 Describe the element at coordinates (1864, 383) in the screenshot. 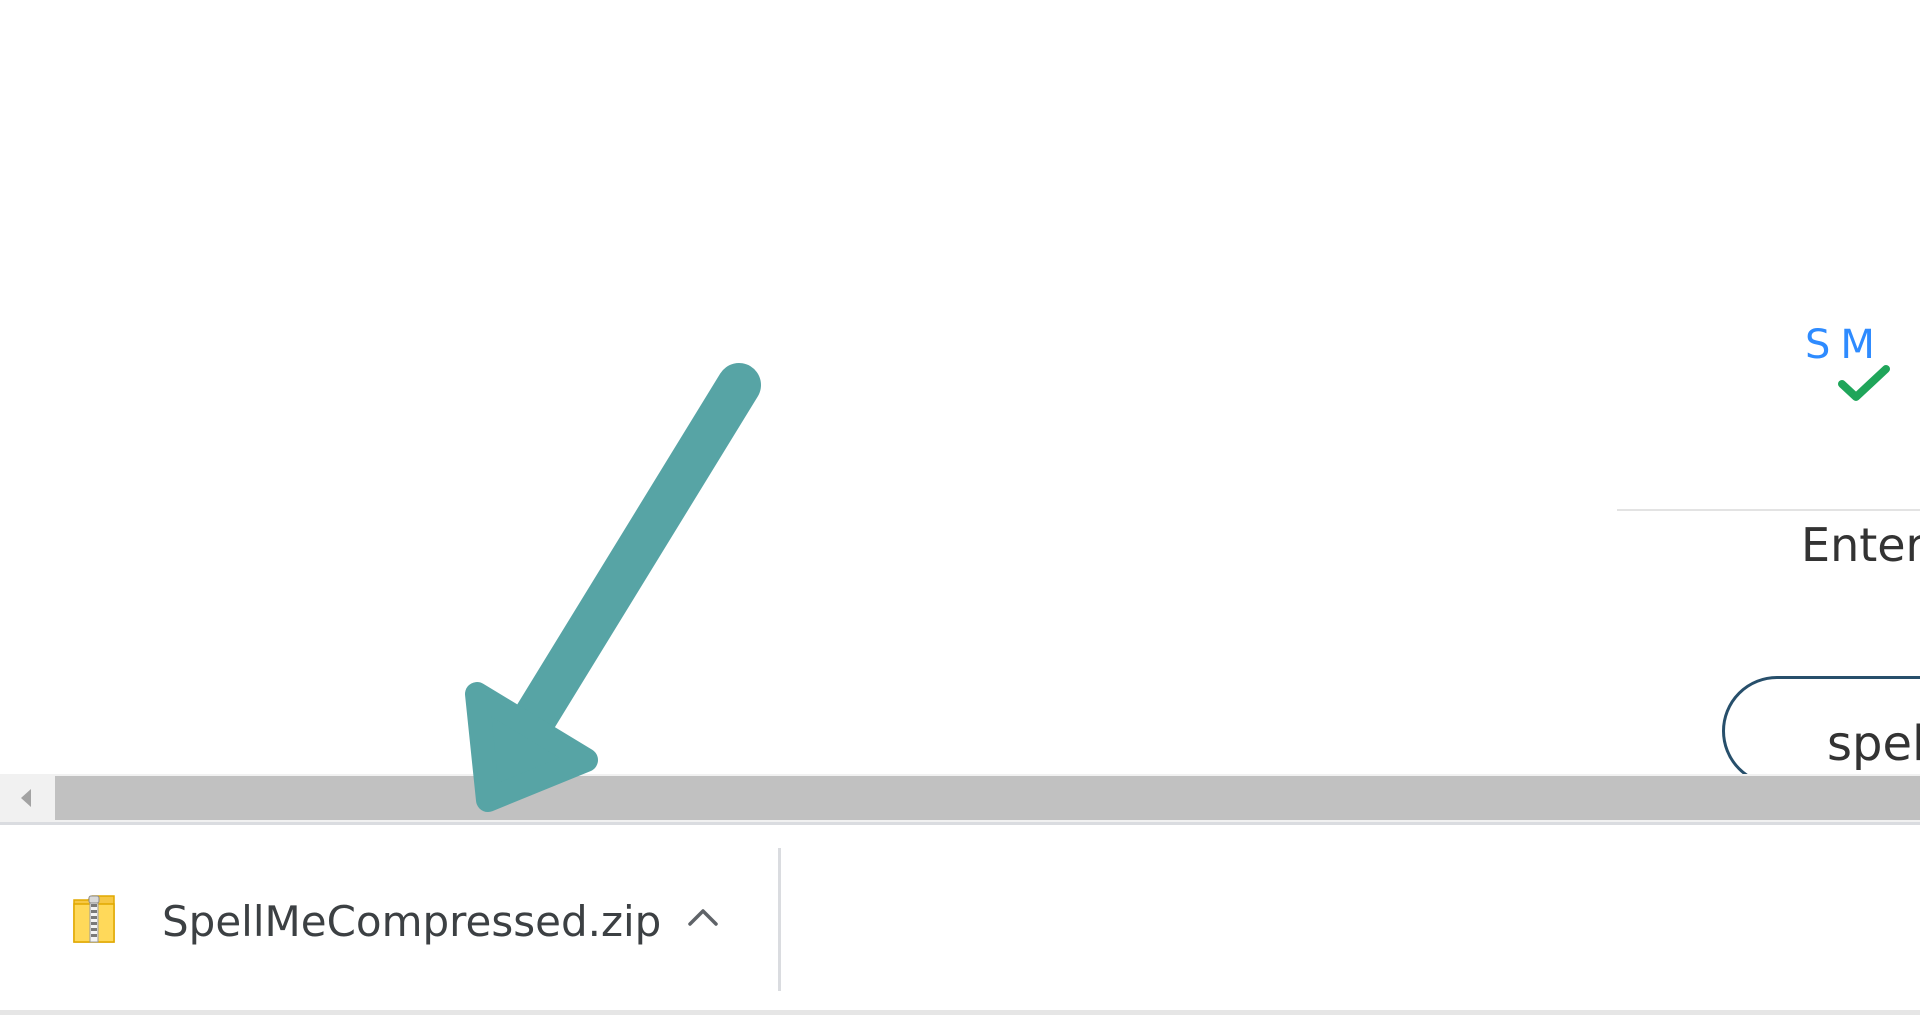

I see `check-icon` at that location.